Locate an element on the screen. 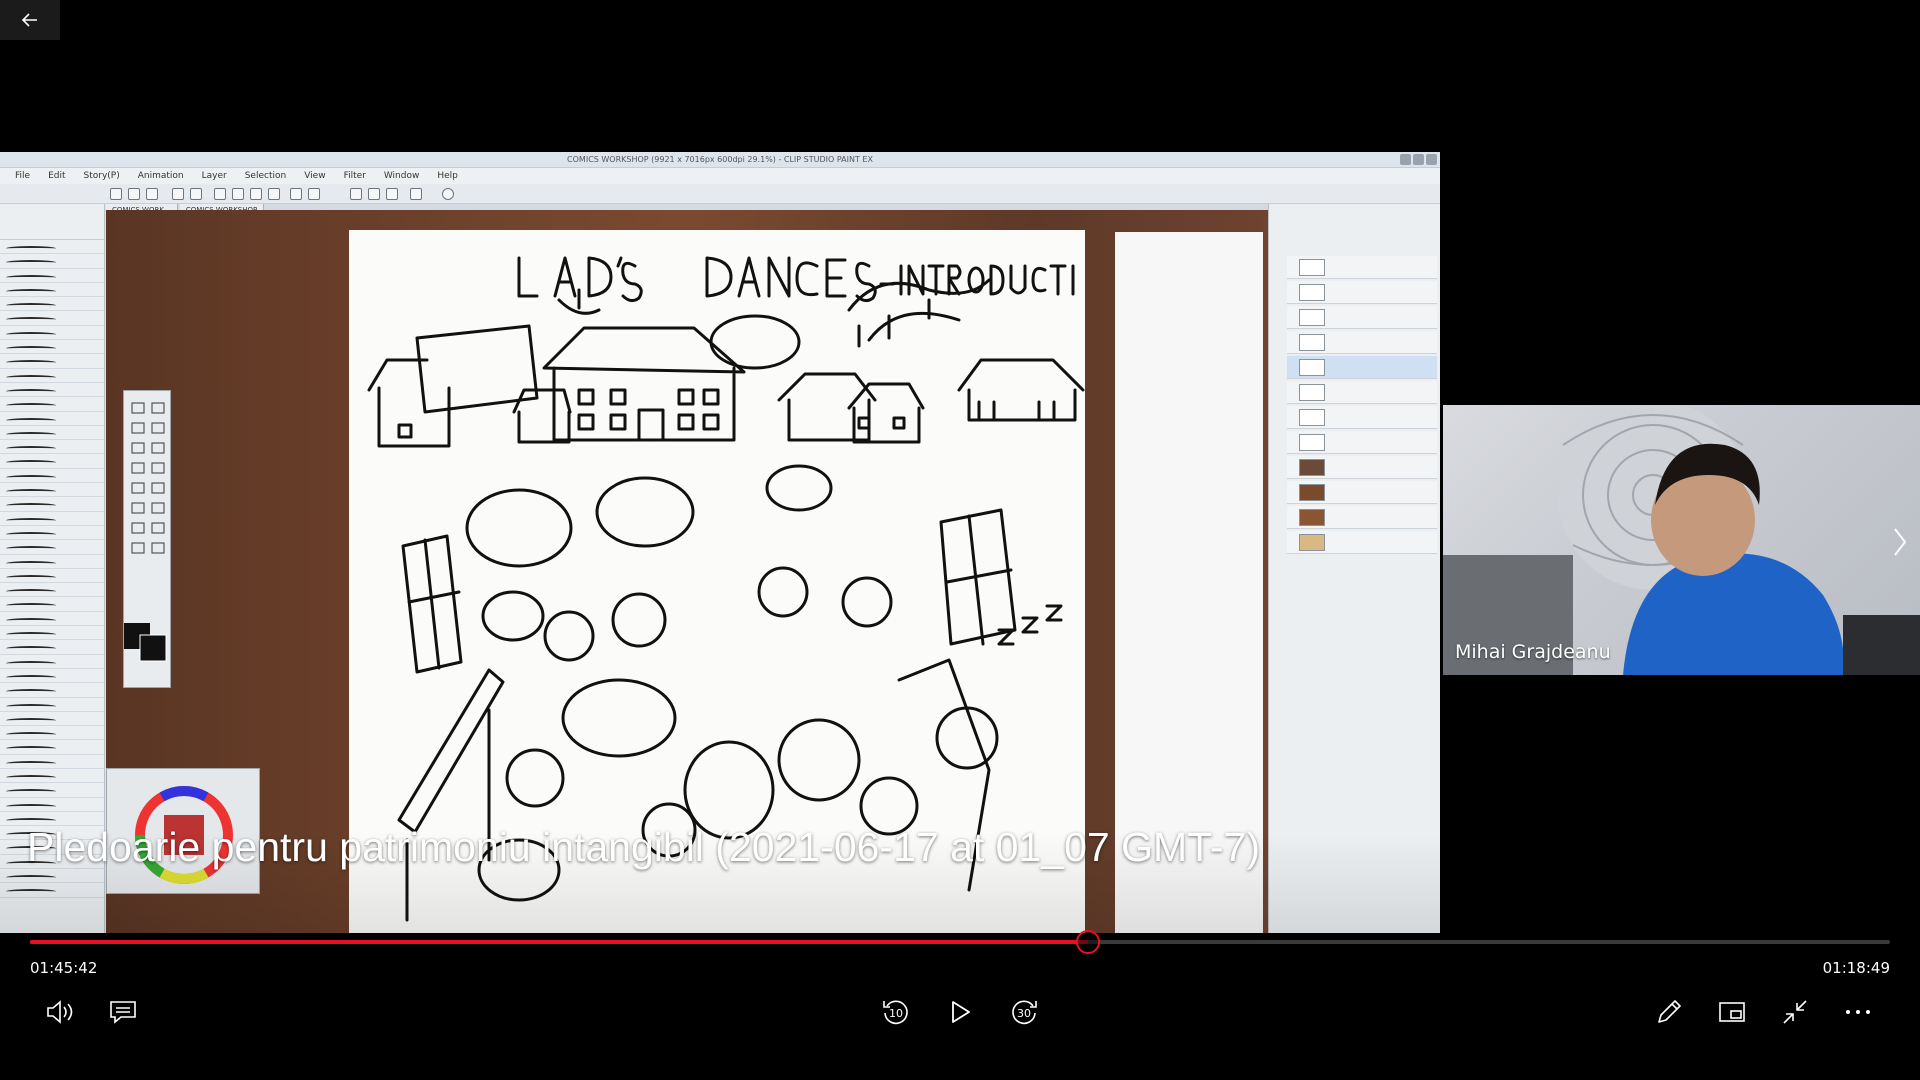 This screenshot has width=1920, height=1080. captions-button is located at coordinates (123, 1012).